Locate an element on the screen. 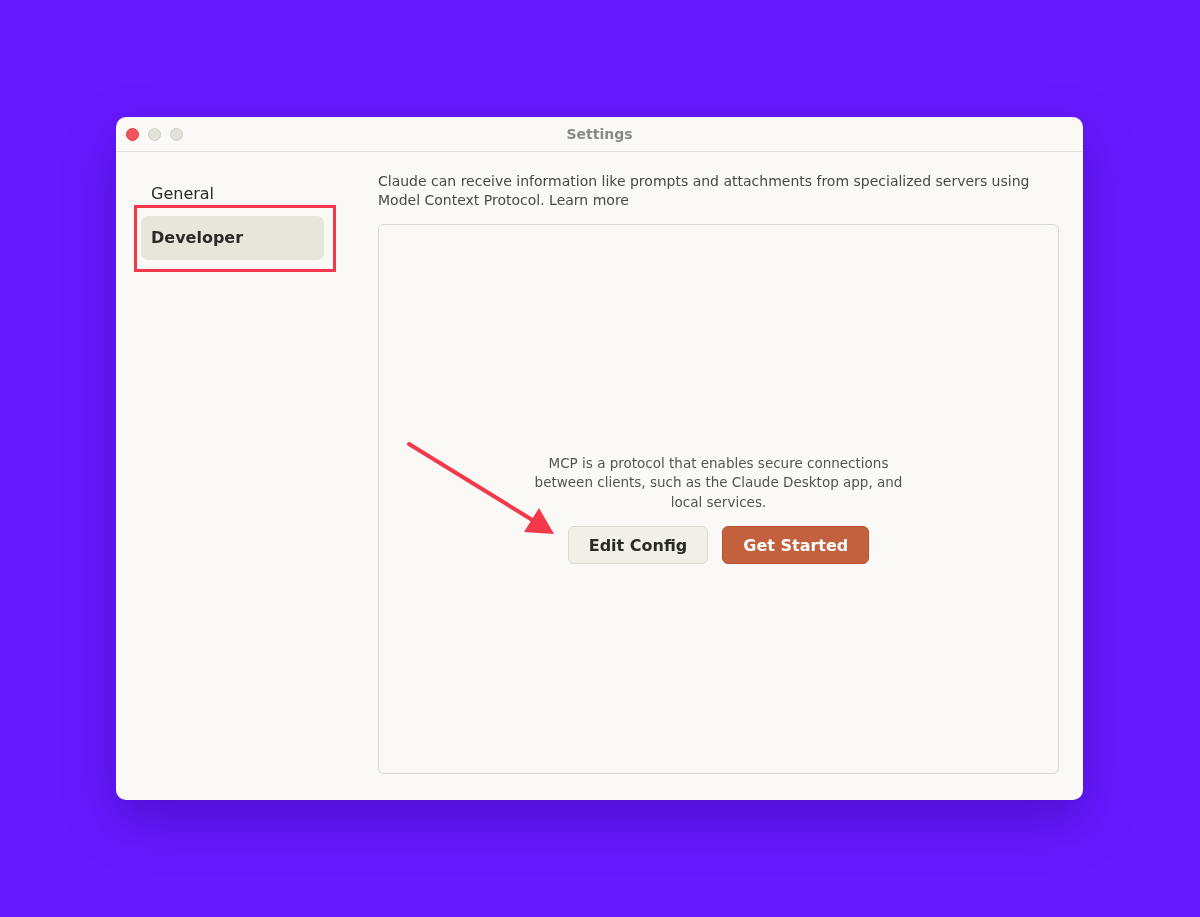 The image size is (1200, 917). sidebar-item: Developer is located at coordinates (232, 238).